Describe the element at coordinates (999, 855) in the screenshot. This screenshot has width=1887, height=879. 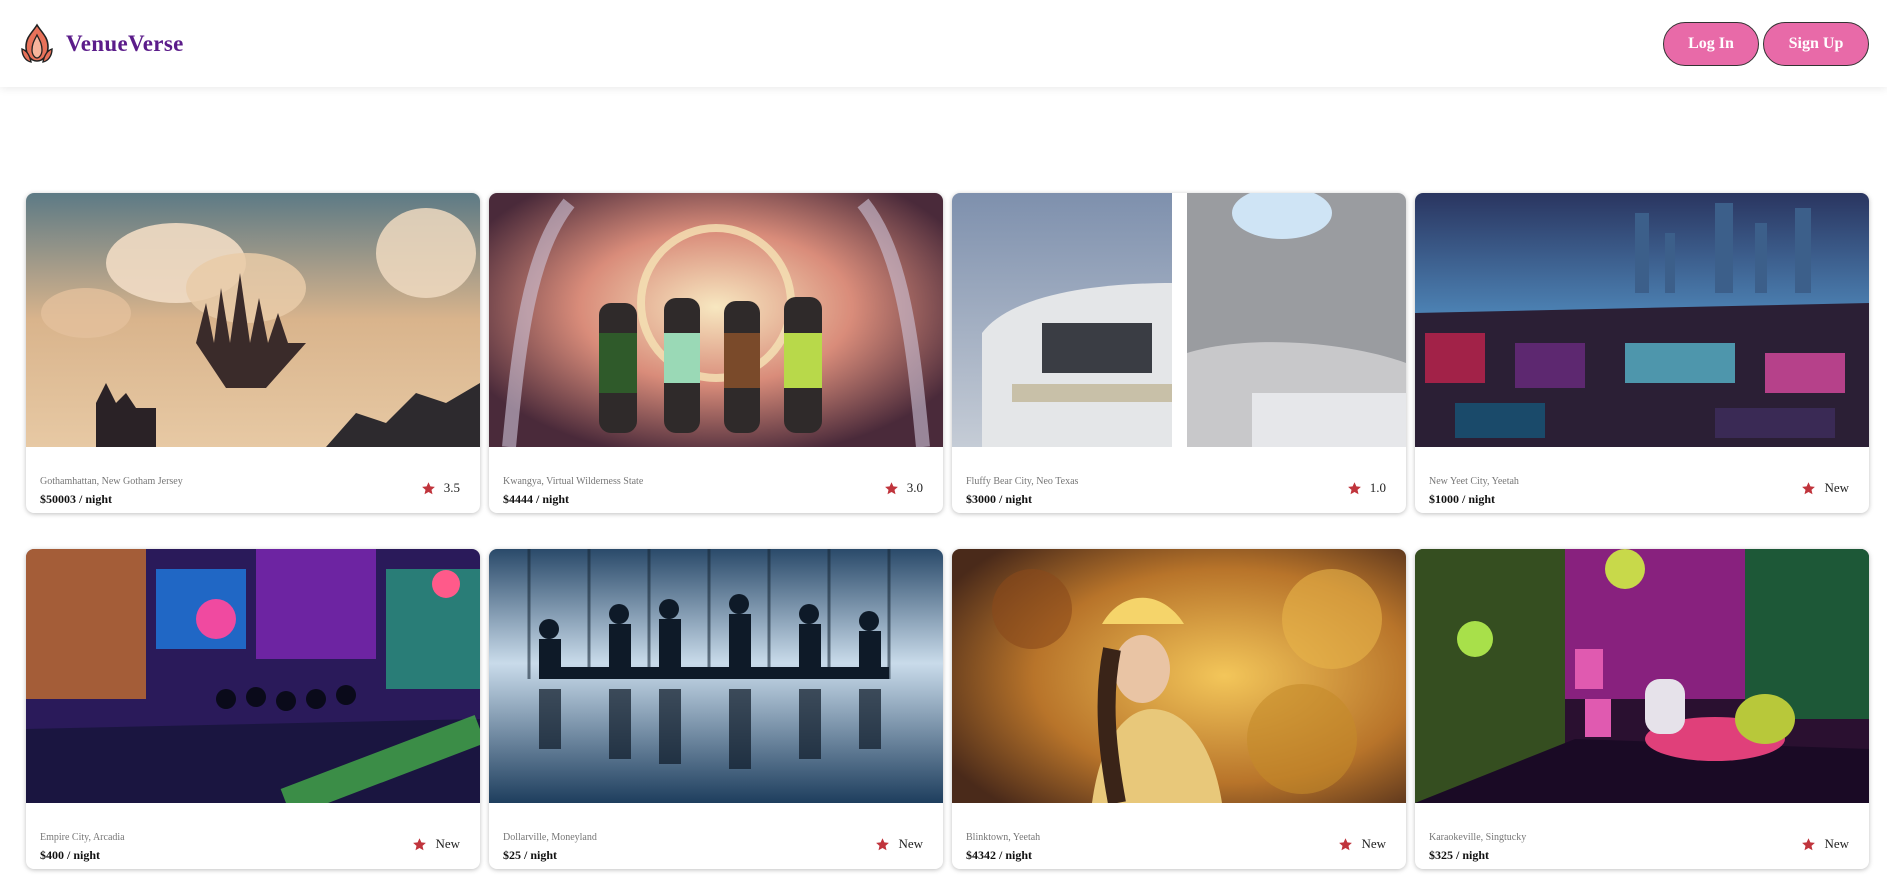
I see `listing-price: $4342 / night` at that location.